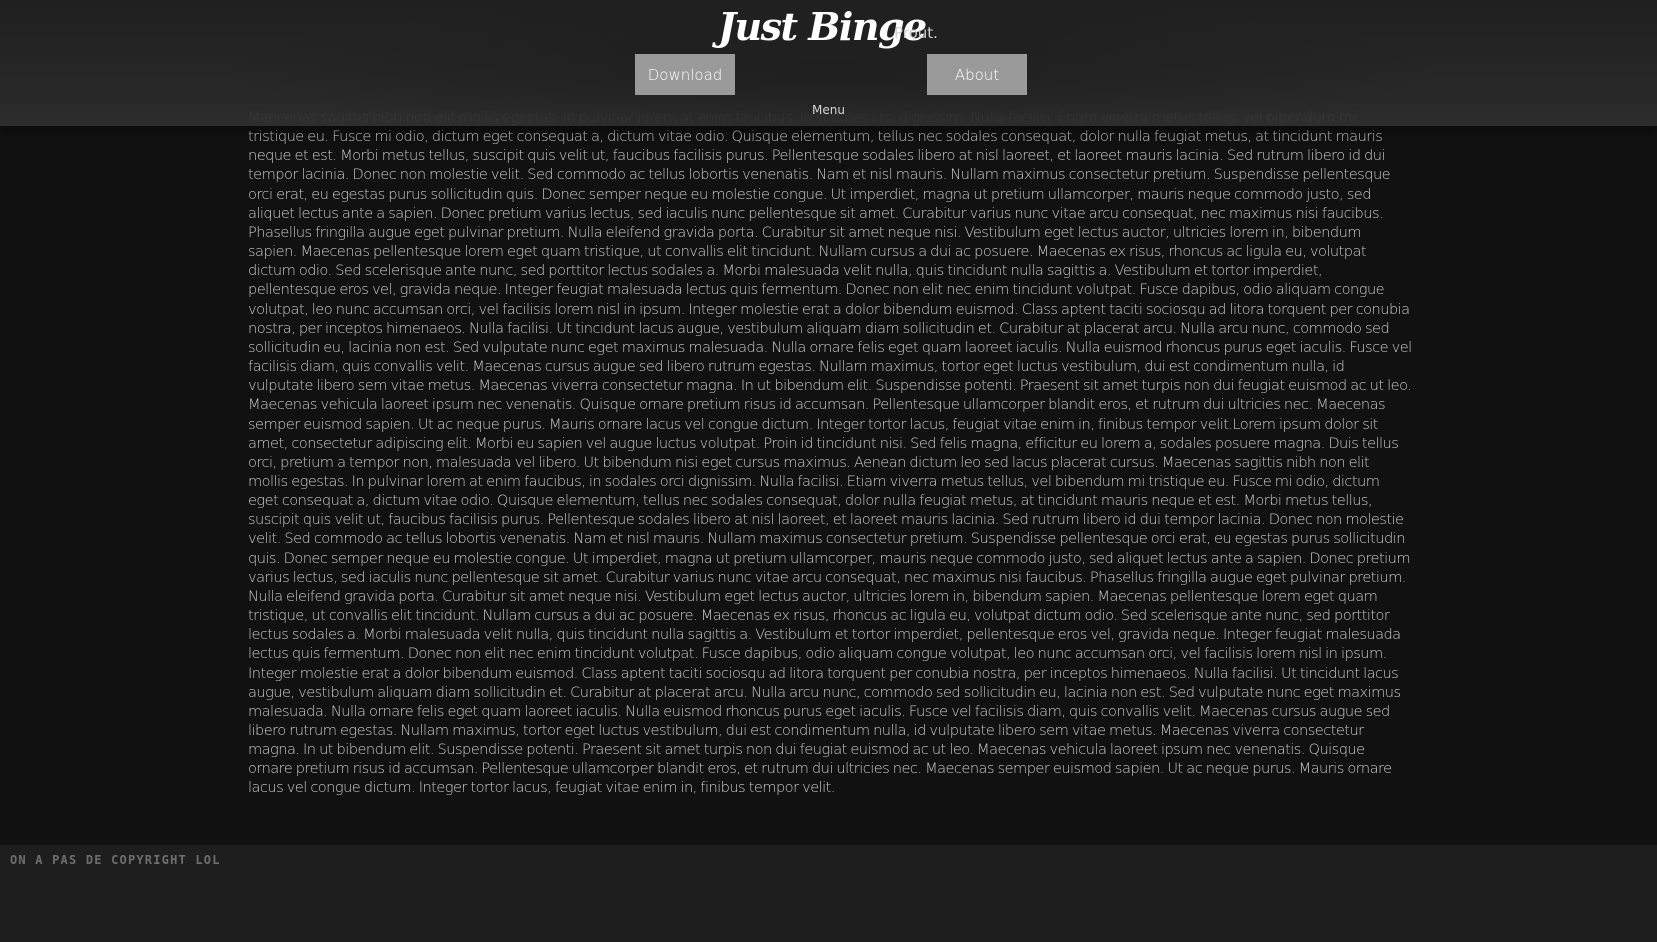 Image resolution: width=1657 pixels, height=942 pixels. Describe the element at coordinates (828, 110) in the screenshot. I see `menu-toggle: Menu` at that location.